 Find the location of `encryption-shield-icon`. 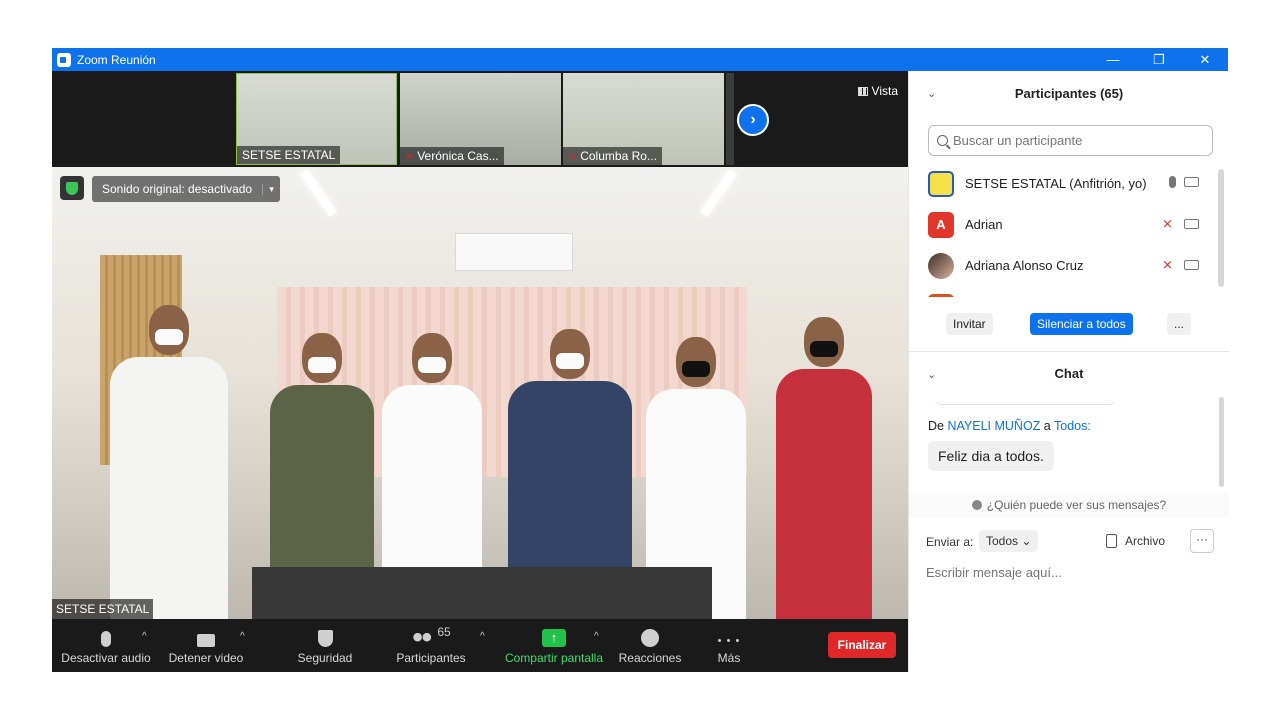

encryption-shield-icon is located at coordinates (72, 188).